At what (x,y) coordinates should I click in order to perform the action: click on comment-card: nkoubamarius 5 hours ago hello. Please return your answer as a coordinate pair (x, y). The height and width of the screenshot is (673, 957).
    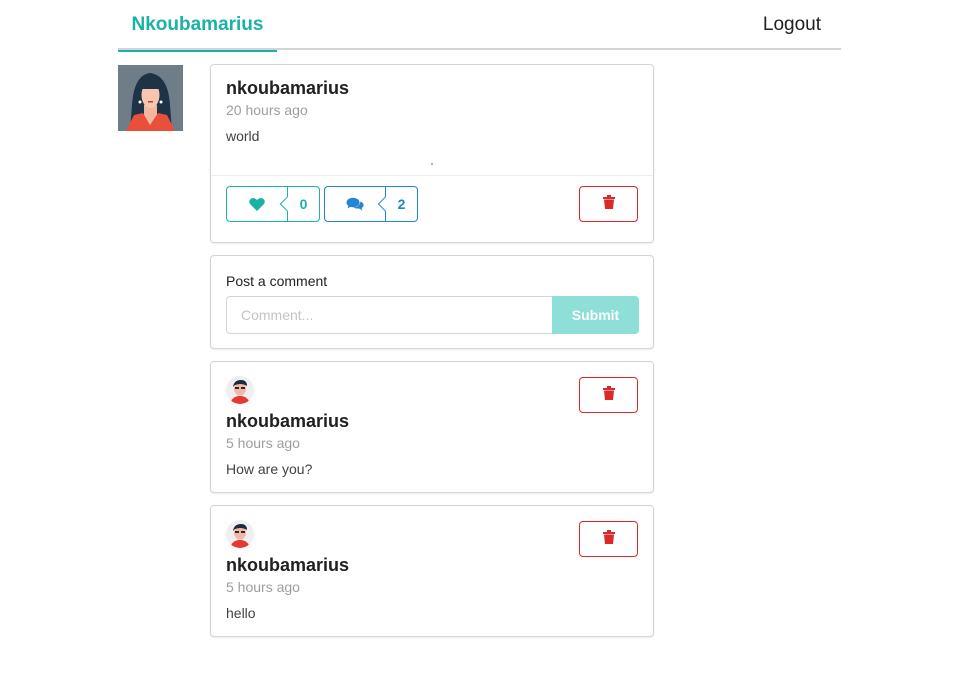
    Looking at the image, I should click on (432, 571).